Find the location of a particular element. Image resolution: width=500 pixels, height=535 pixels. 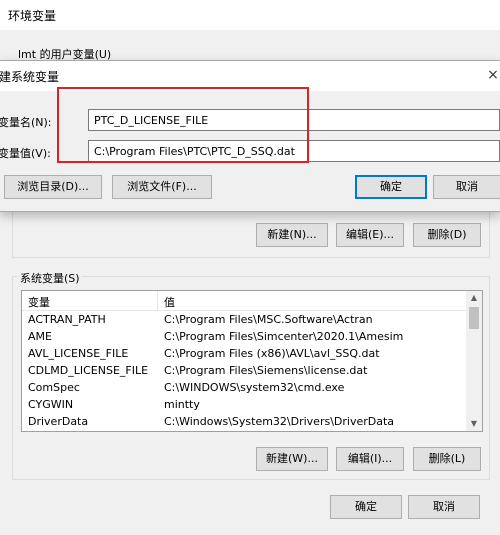

user-delete-button: 删除(D) is located at coordinates (447, 235).